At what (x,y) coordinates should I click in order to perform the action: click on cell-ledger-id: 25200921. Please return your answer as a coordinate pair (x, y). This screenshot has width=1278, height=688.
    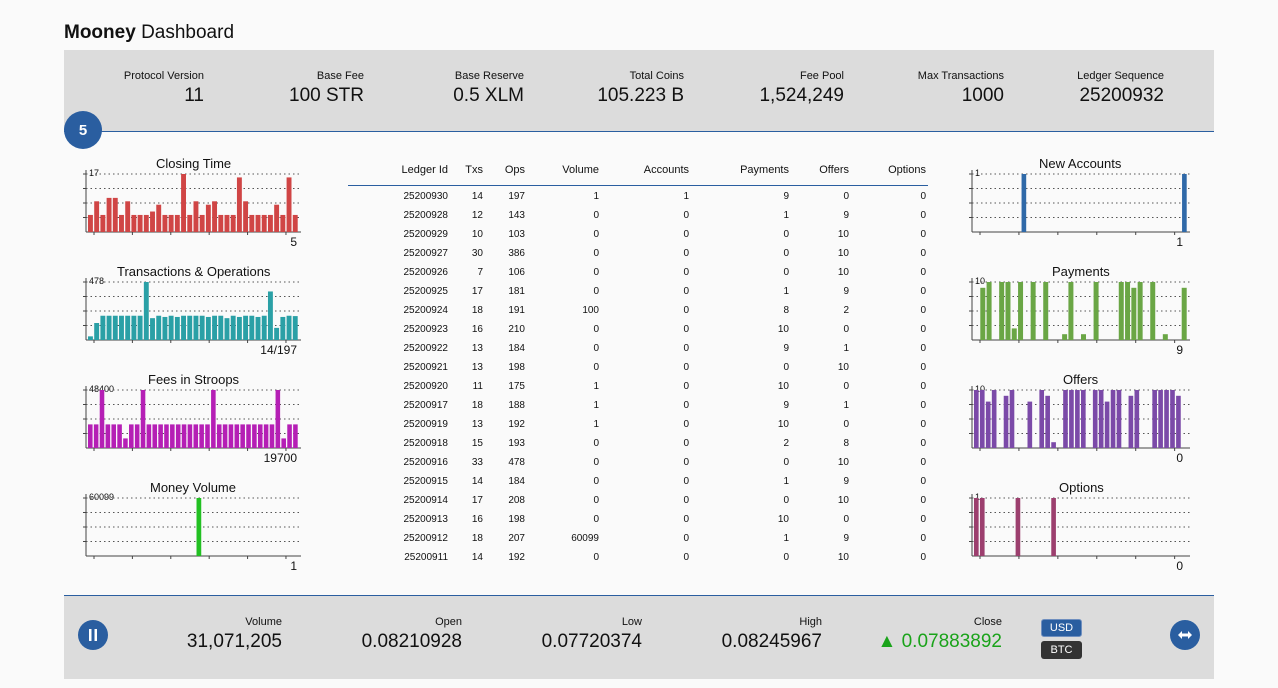
    Looking at the image, I should click on (426, 367).